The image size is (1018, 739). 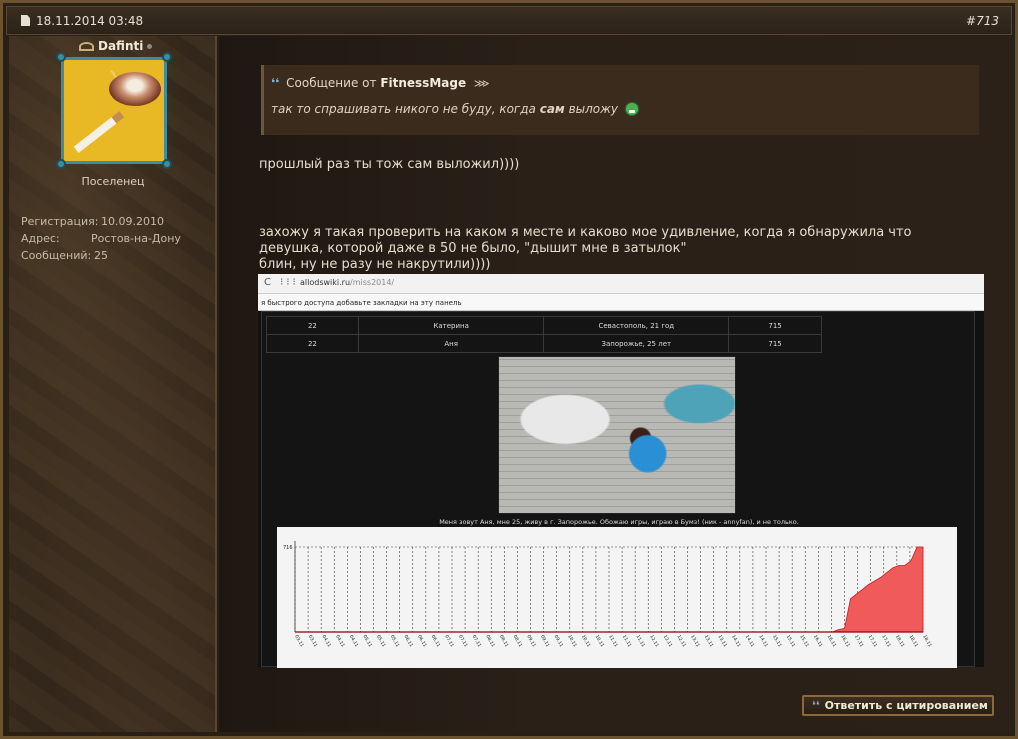 I want to click on contestant-photo, so click(x=617, y=435).